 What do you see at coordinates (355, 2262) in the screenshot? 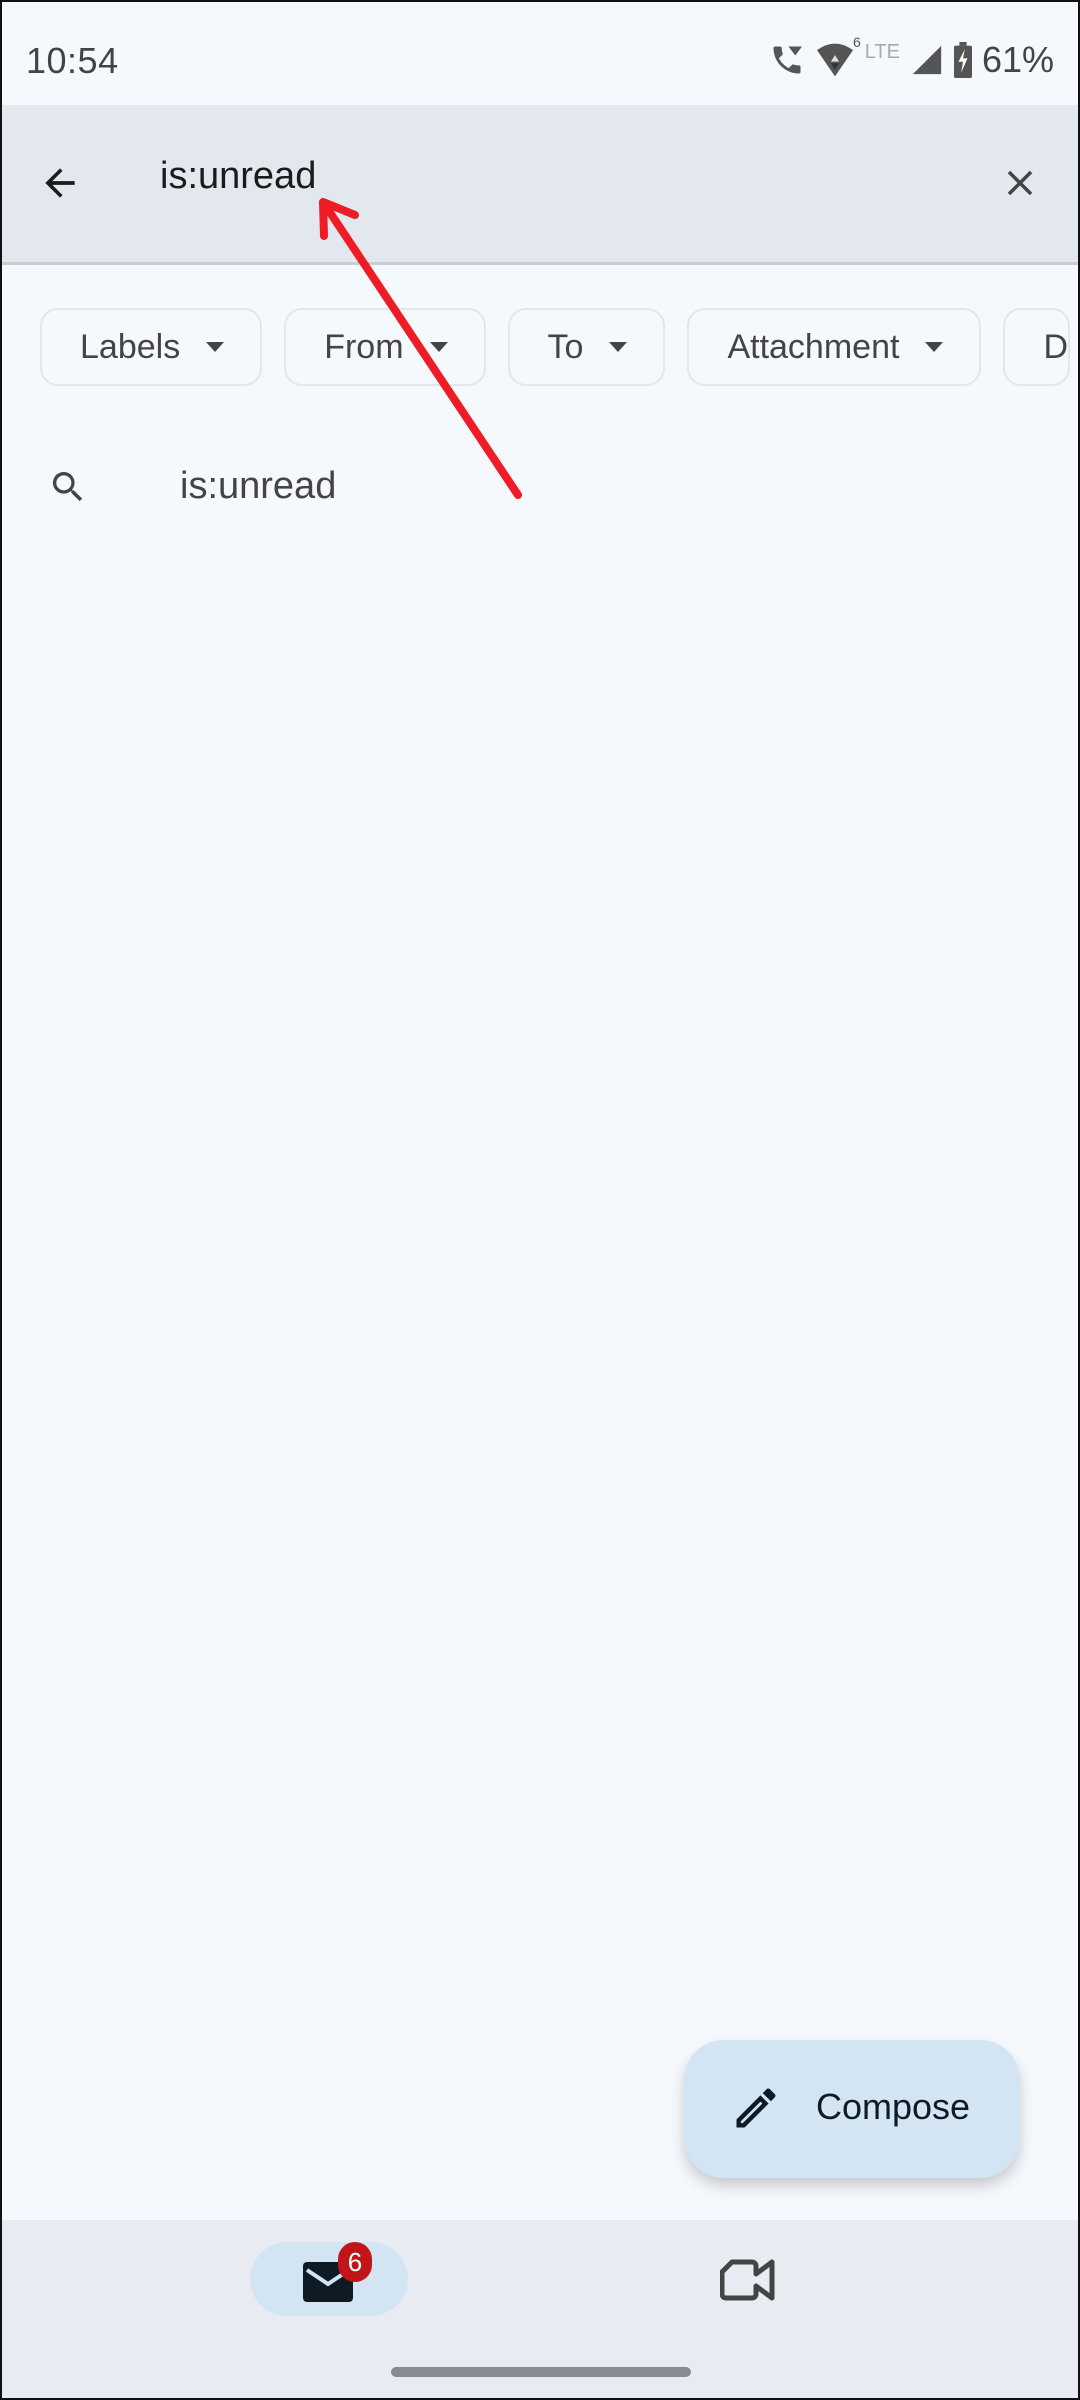
I see `unread-badge: 6` at bounding box center [355, 2262].